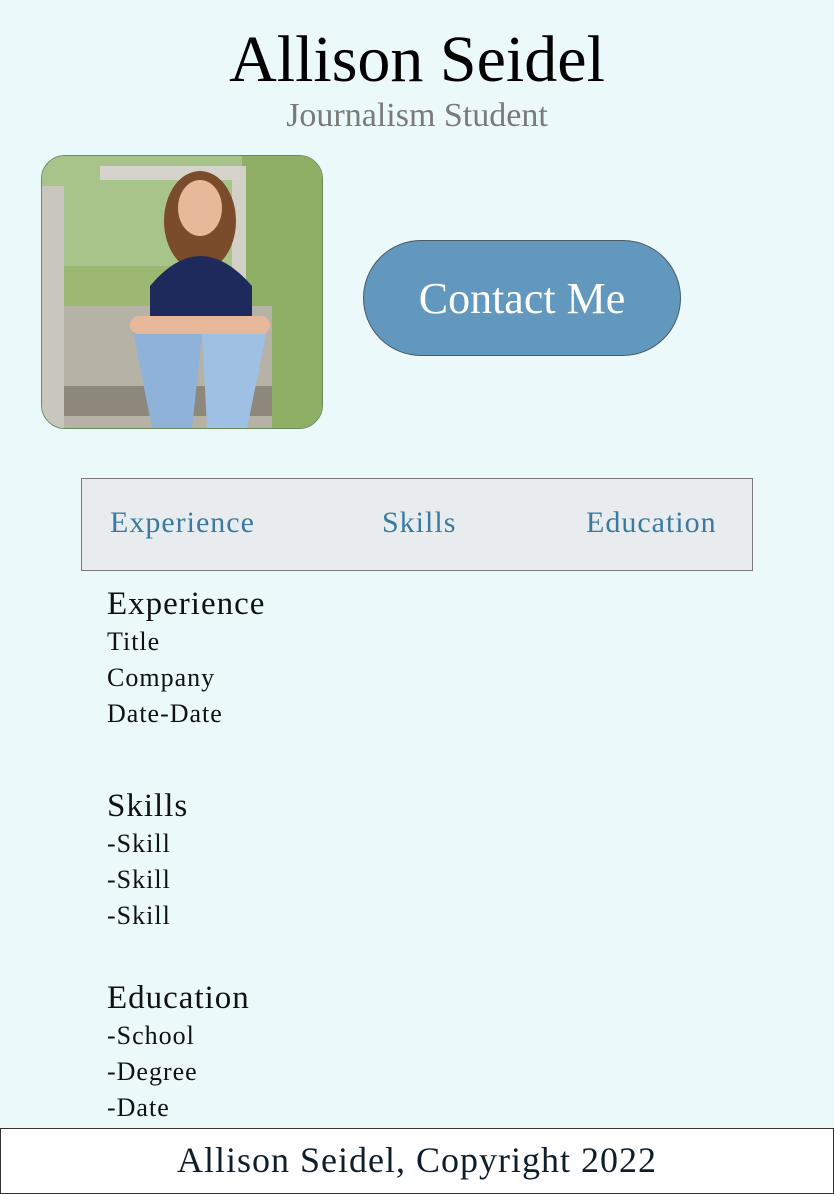 The height and width of the screenshot is (1194, 834). I want to click on experience-company: Company, so click(161, 677).